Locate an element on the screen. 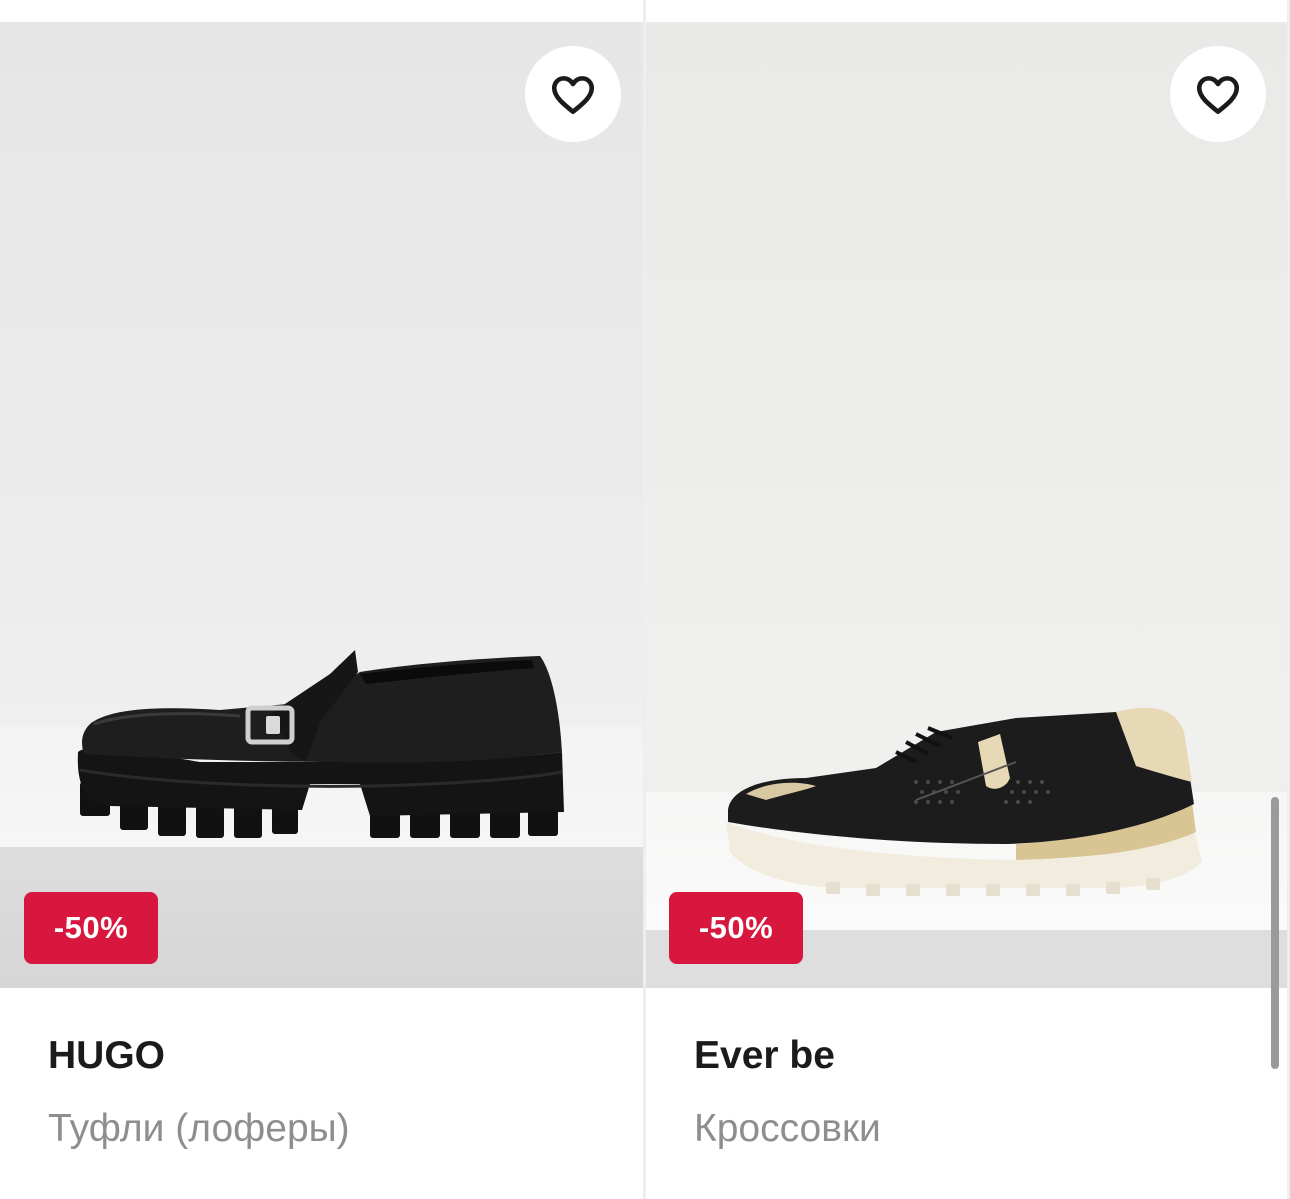 Image resolution: width=1290 pixels, height=1199 pixels. product-category: Кроссовки is located at coordinates (787, 1129).